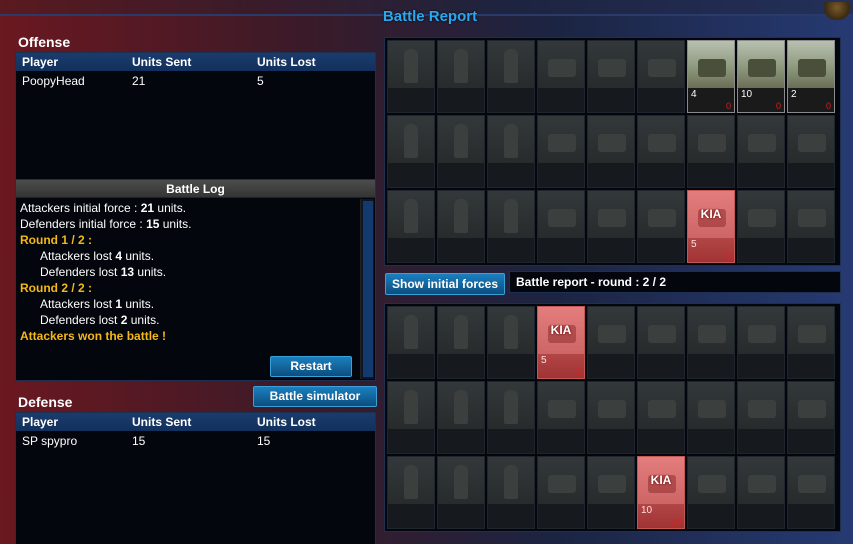 This screenshot has height=544, width=853. Describe the element at coordinates (45, 402) in the screenshot. I see `defense-title: Defense` at that location.